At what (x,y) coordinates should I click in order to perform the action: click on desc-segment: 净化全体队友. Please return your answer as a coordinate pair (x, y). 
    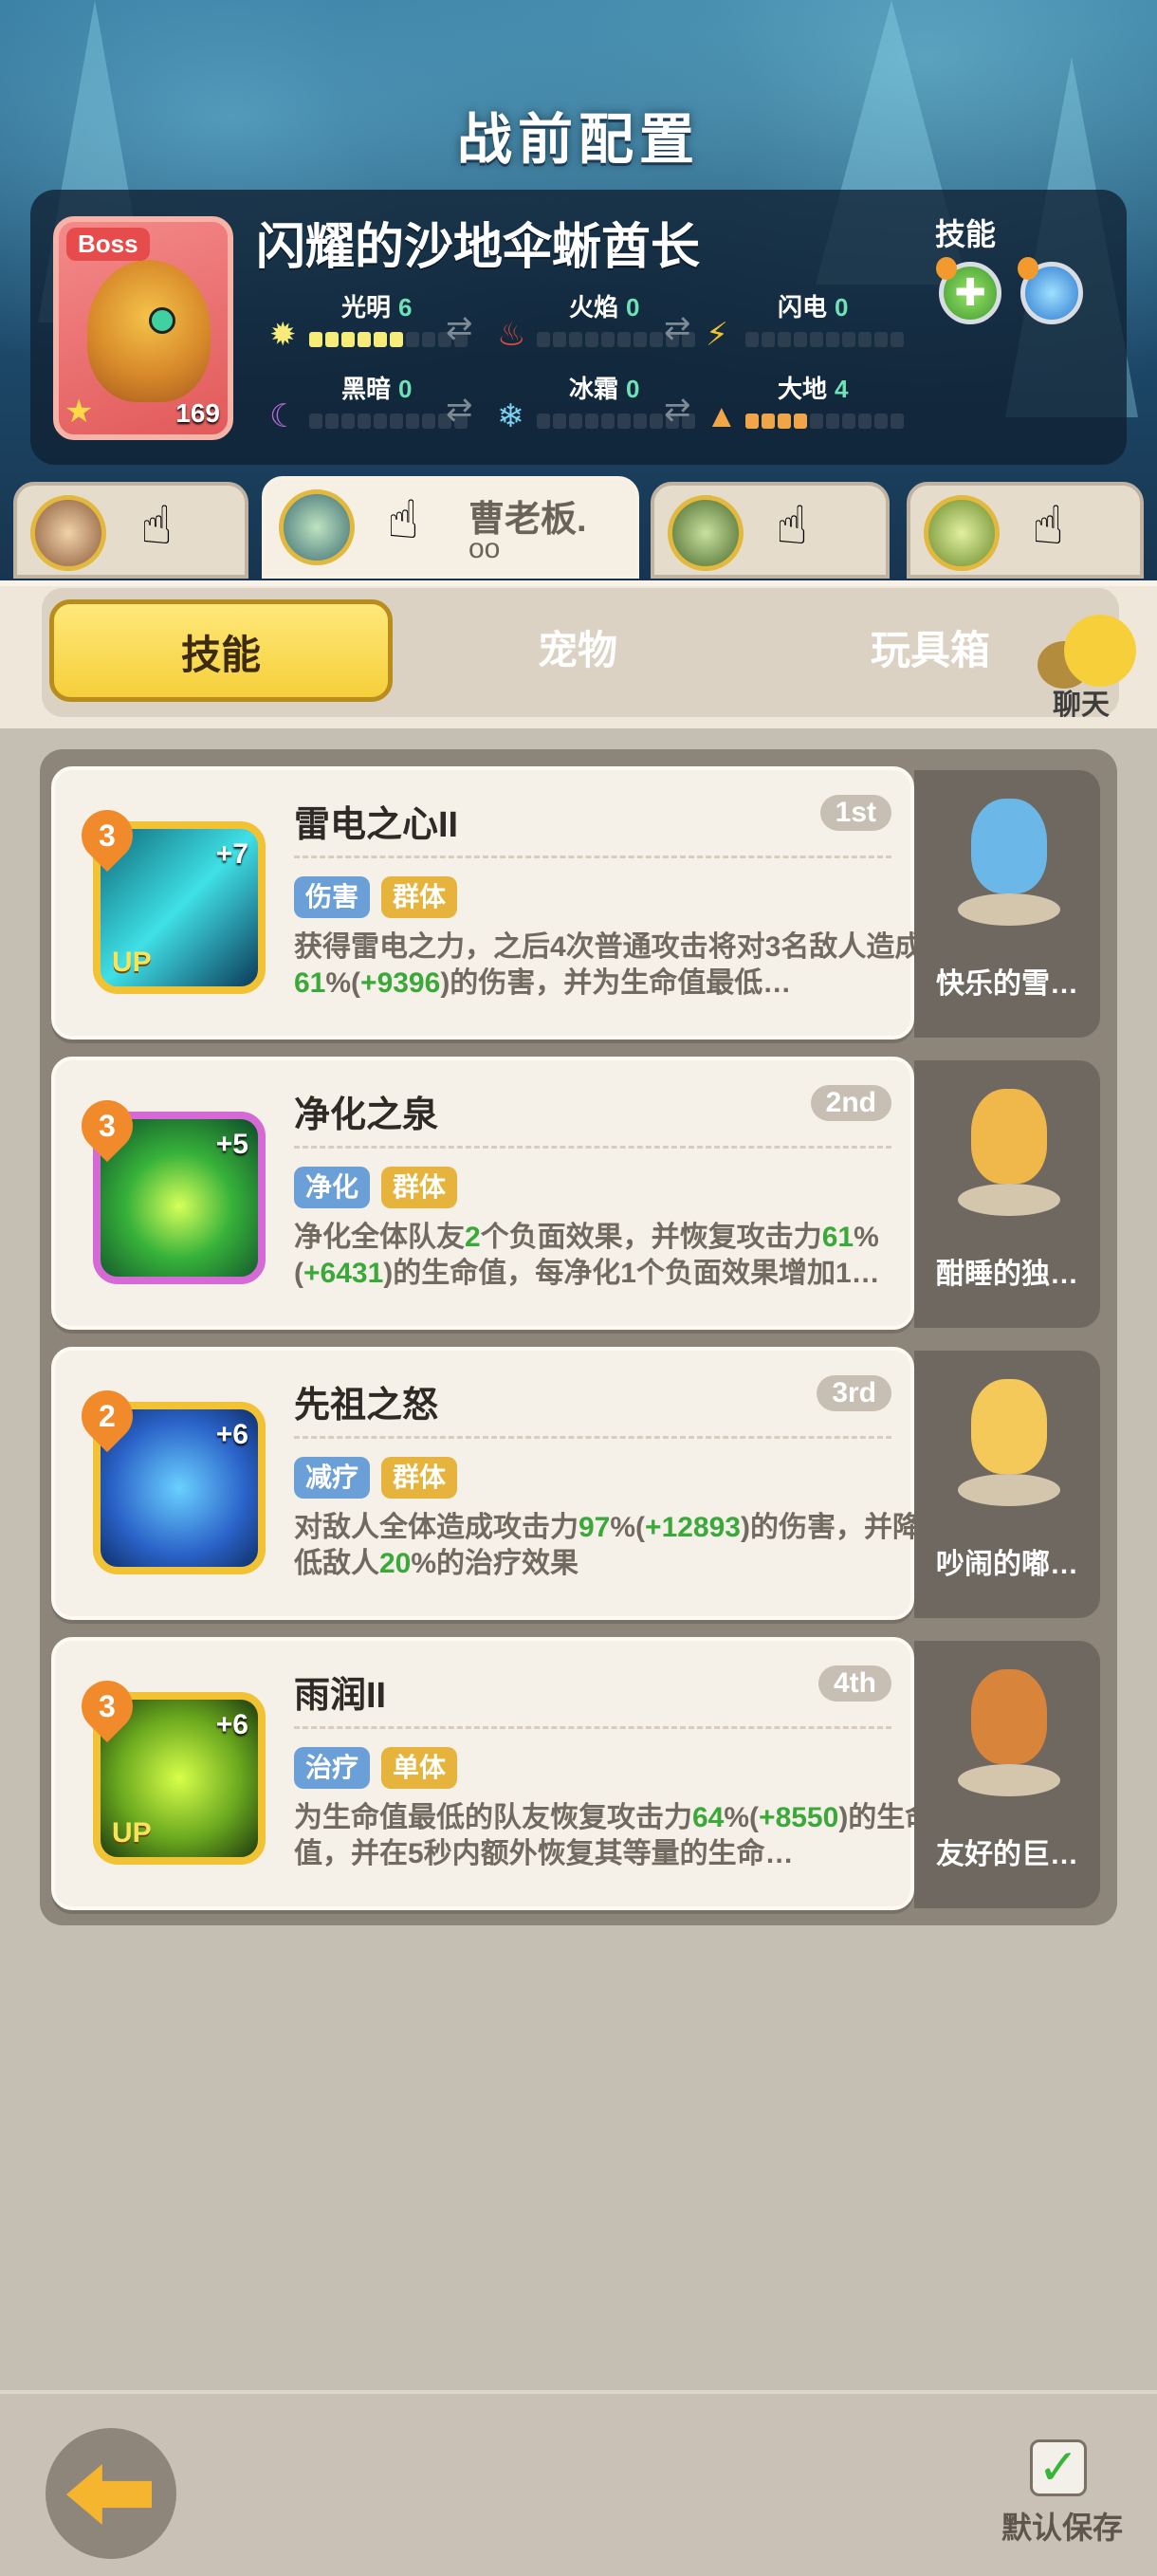
    Looking at the image, I should click on (379, 1237).